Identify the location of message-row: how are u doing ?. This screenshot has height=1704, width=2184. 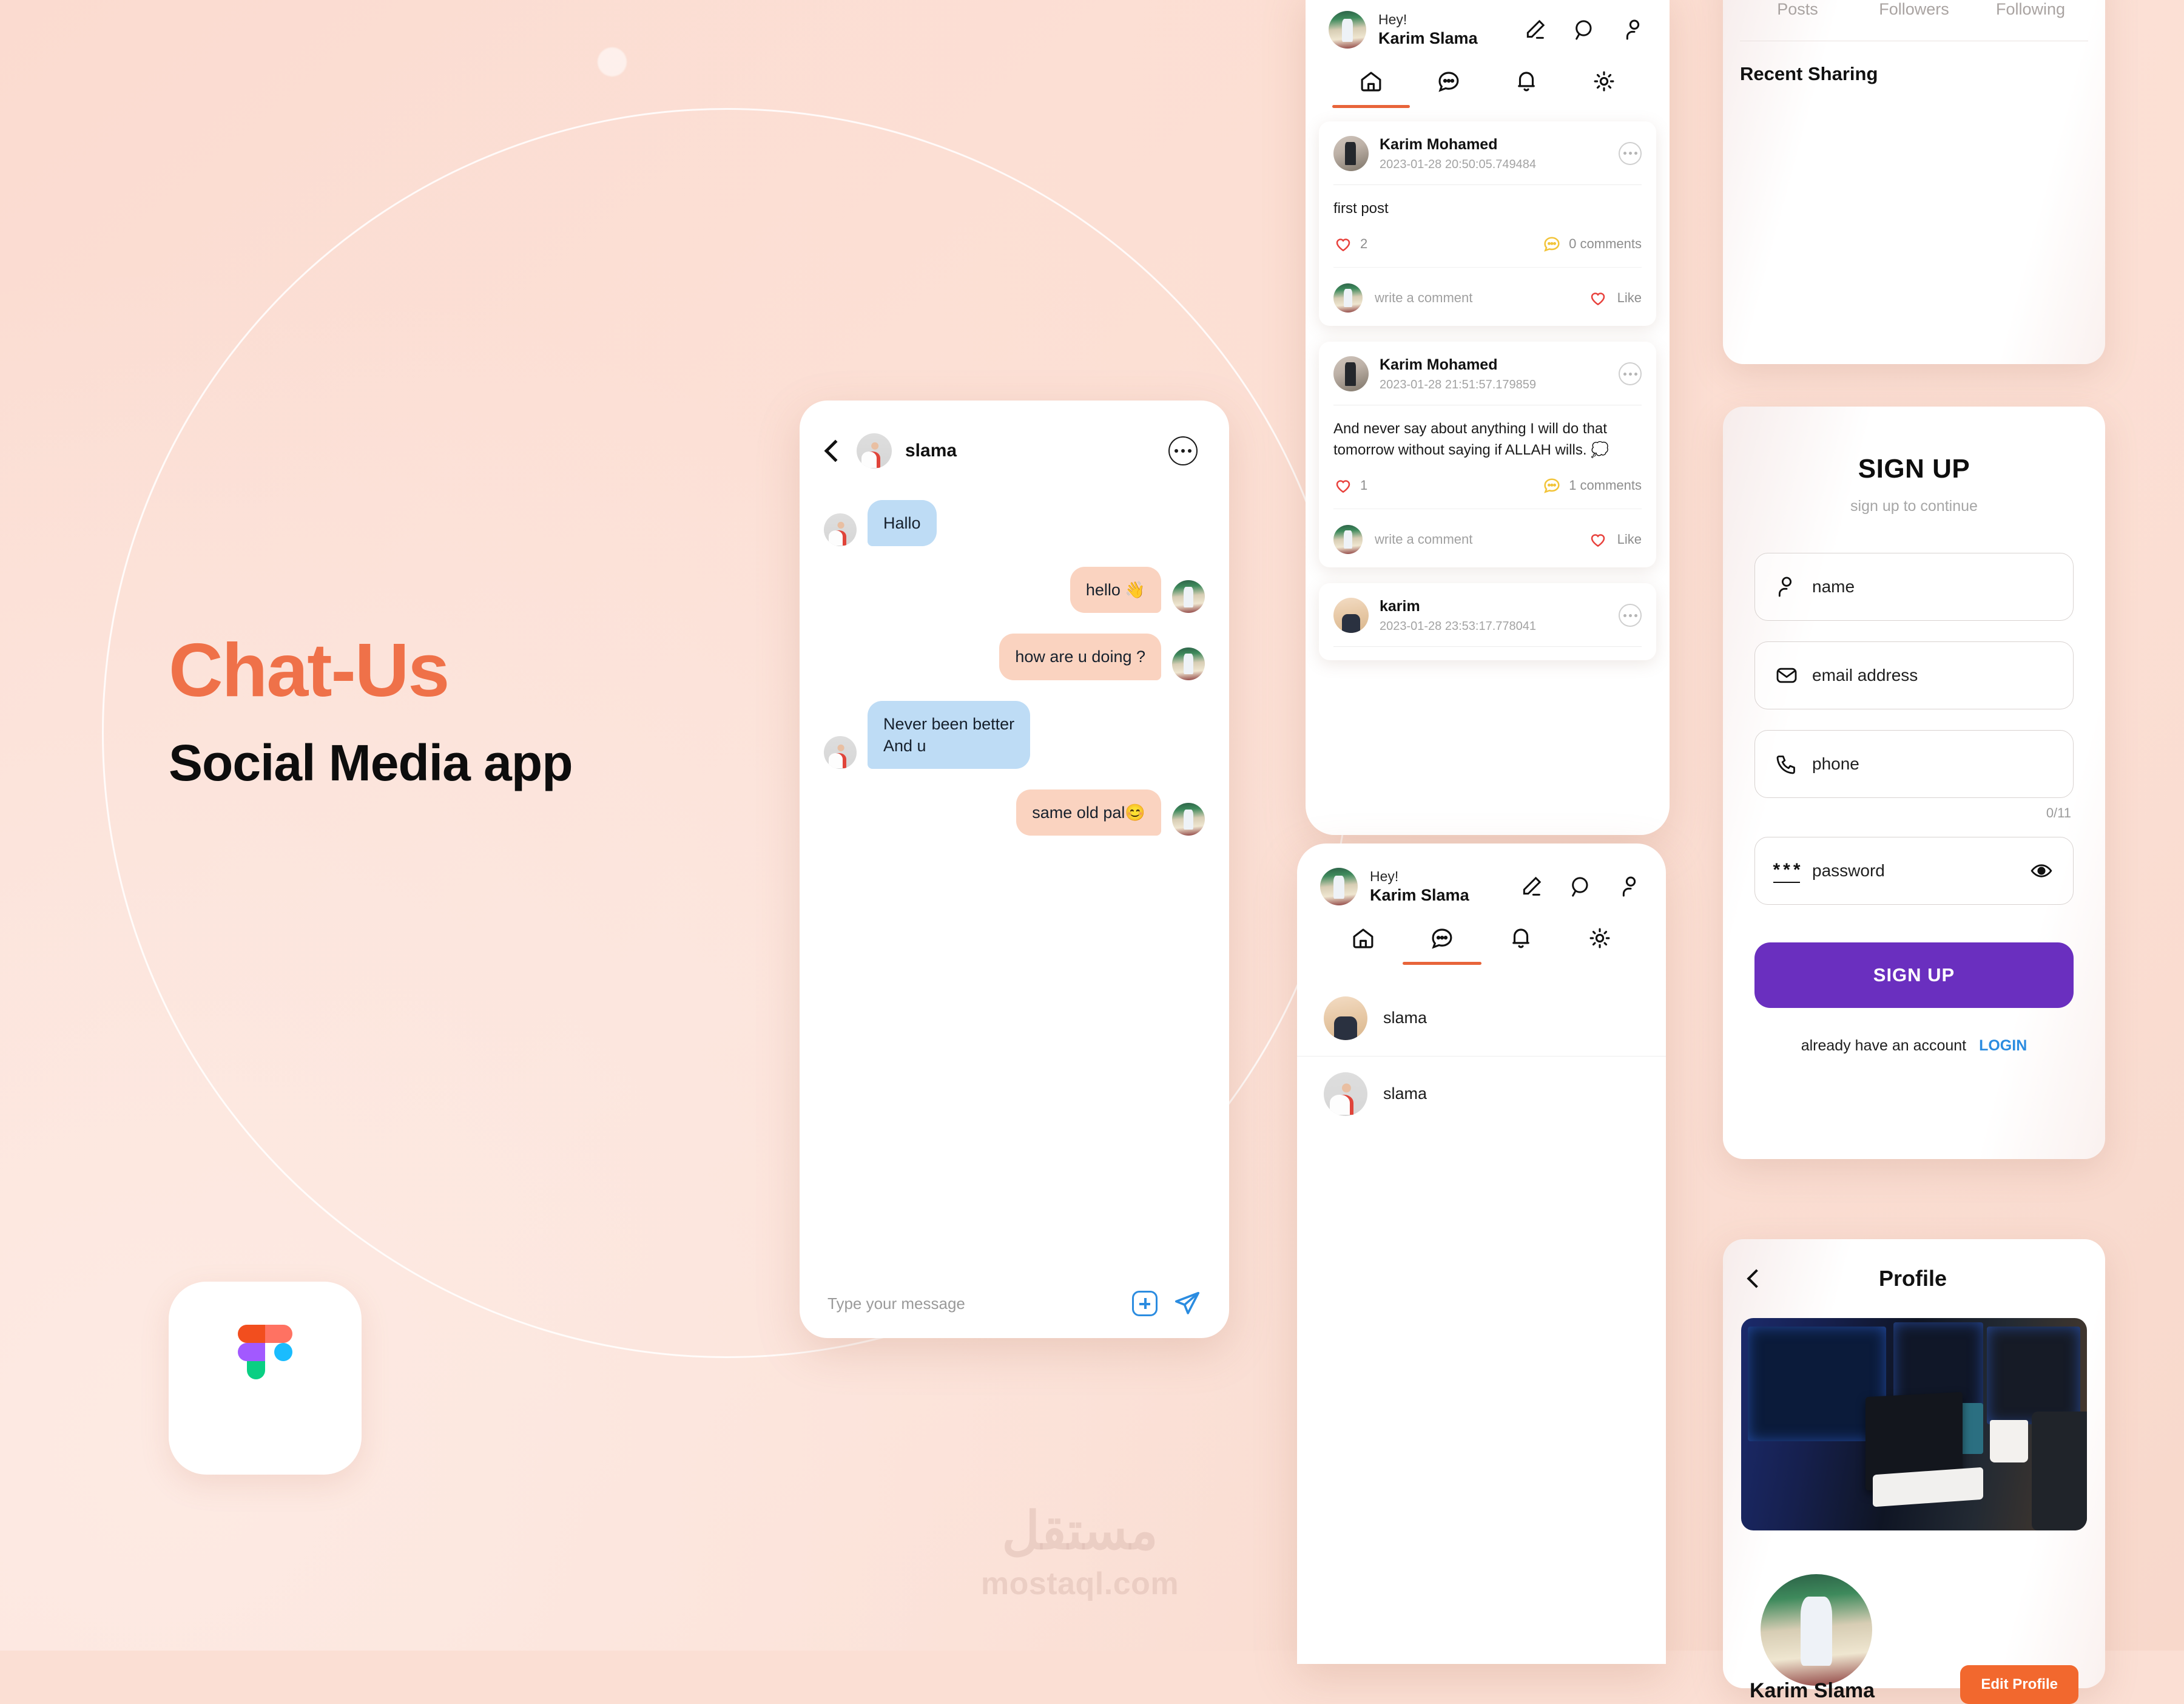
(1014, 657).